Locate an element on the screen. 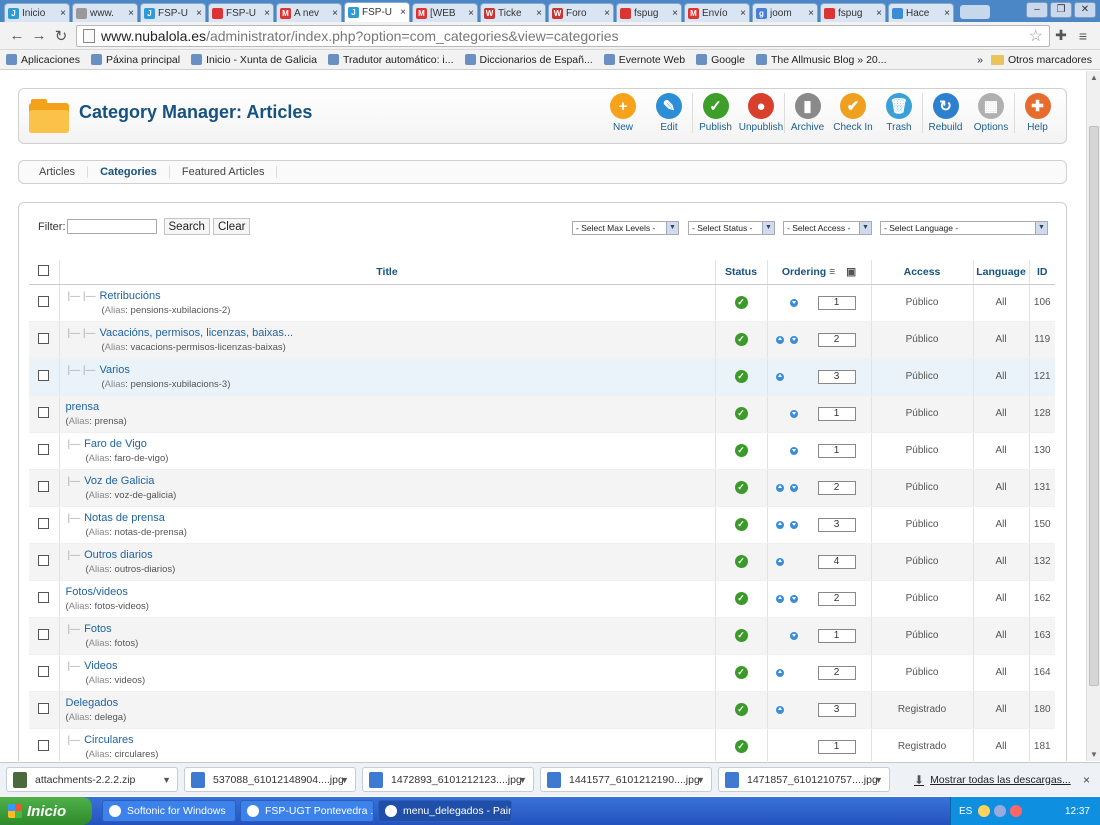 The height and width of the screenshot is (825, 1100). help-button: ✚ Help is located at coordinates (1037, 113).